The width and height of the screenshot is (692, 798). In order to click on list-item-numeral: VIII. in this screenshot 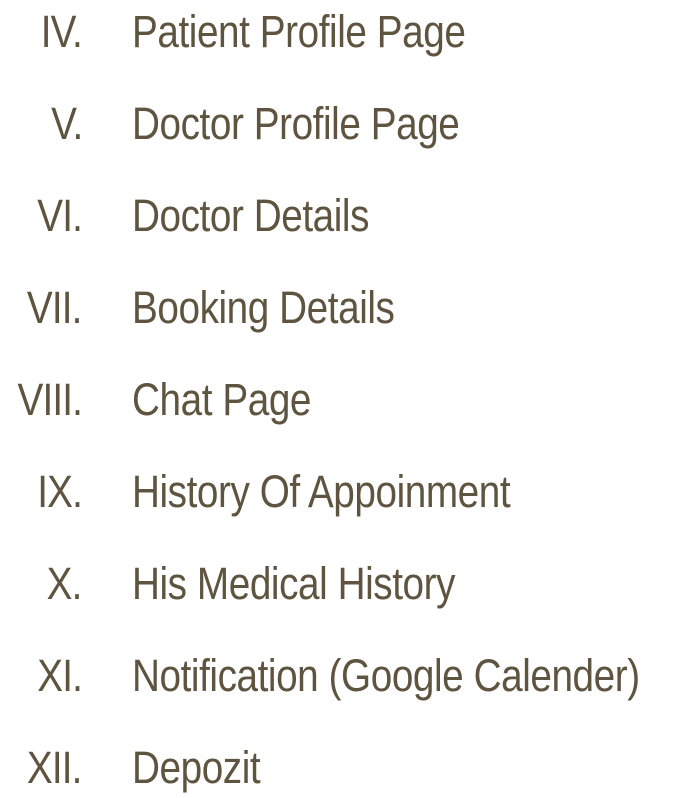, I will do `click(49, 399)`.